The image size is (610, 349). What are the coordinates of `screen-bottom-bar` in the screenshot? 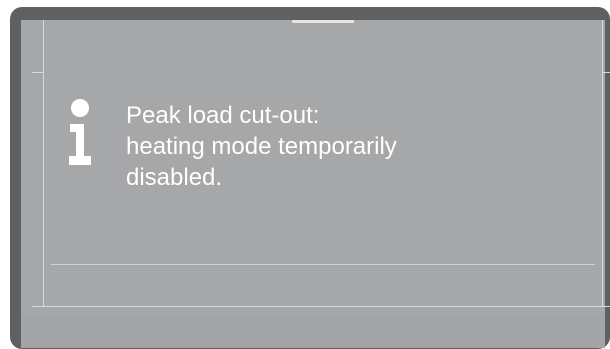 It's located at (313, 331).